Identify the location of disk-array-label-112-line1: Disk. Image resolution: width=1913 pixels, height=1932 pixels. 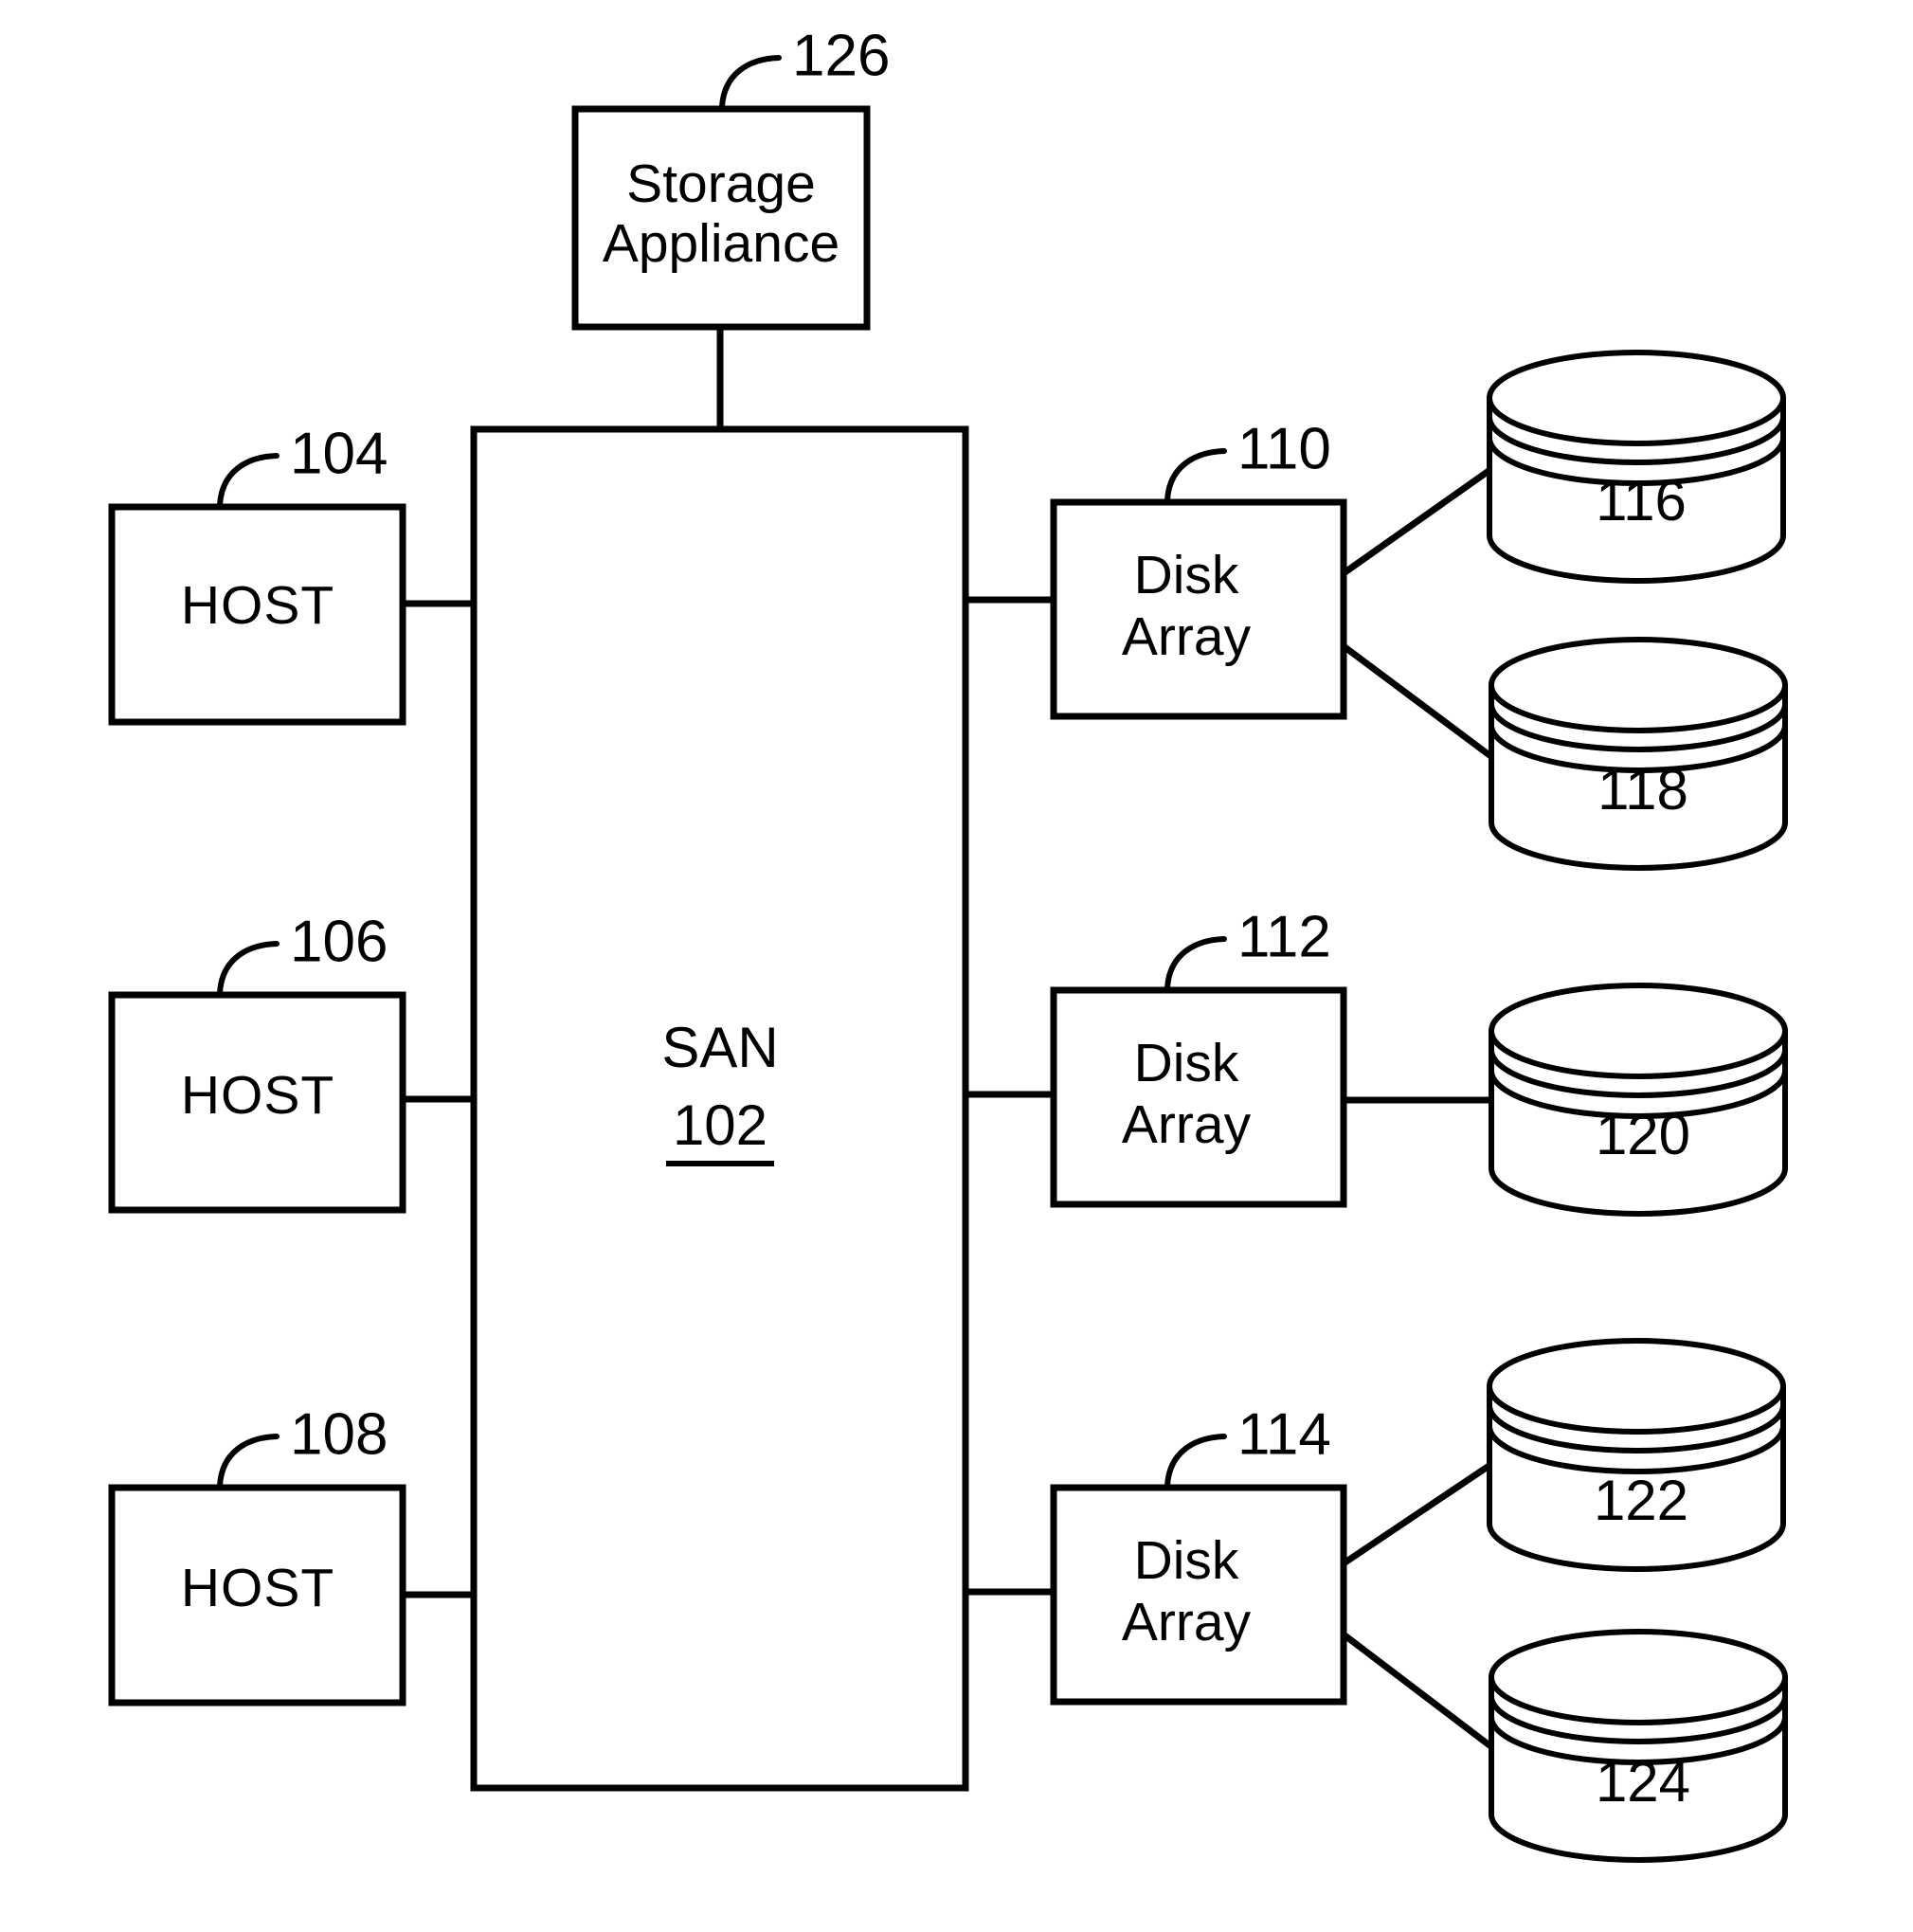
(1186, 1063).